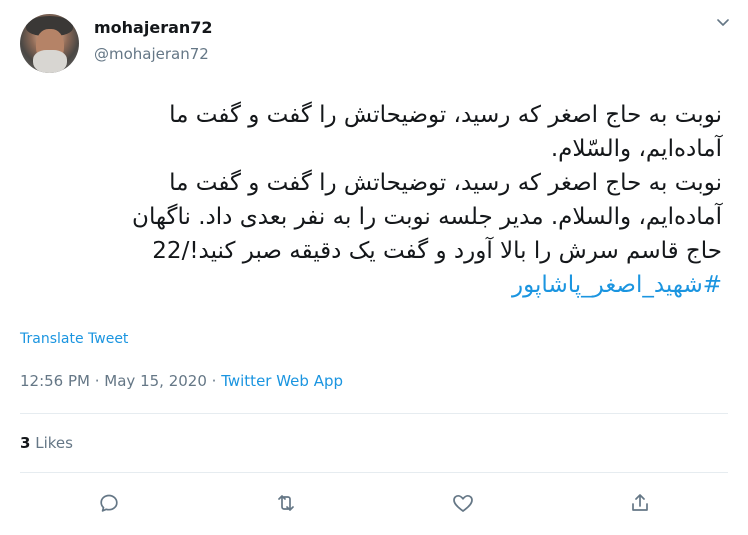 This screenshot has width=748, height=535. Describe the element at coordinates (74, 339) in the screenshot. I see `translate-tweet-link: Translate Tweet` at that location.